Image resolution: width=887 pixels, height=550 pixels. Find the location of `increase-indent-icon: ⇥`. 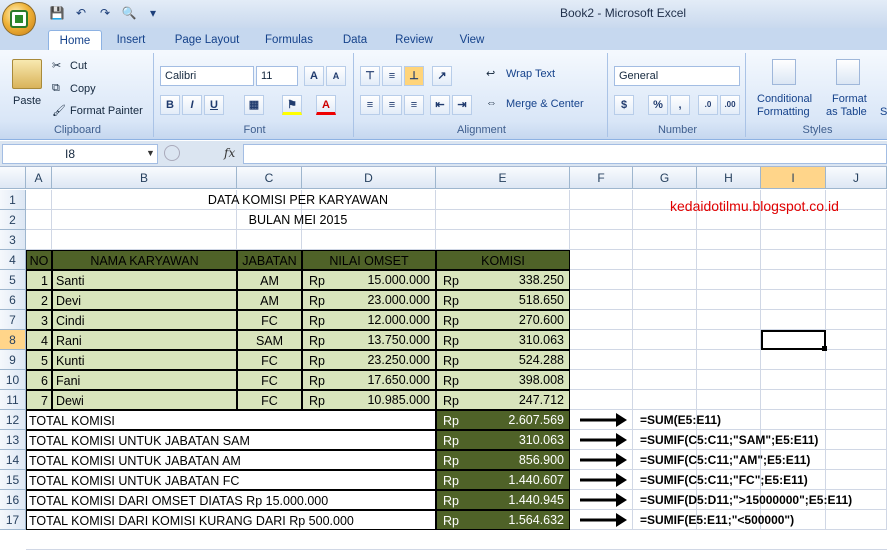

increase-indent-icon: ⇥ is located at coordinates (462, 105).